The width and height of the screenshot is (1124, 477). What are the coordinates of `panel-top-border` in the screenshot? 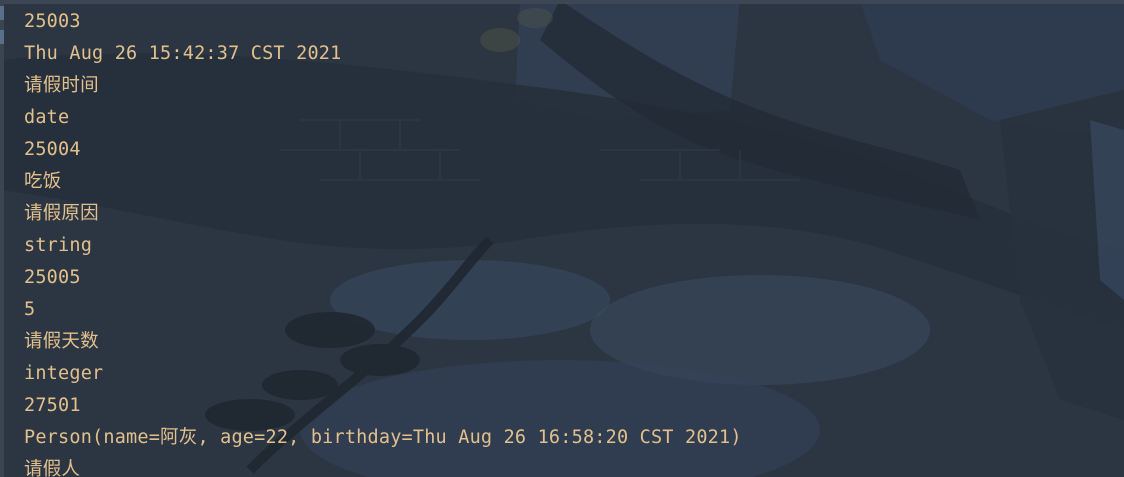 It's located at (562, 2).